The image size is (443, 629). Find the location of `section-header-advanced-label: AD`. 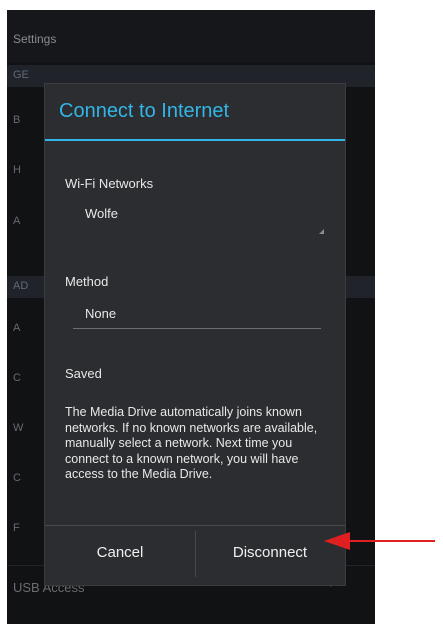

section-header-advanced-label: AD is located at coordinates (21, 286).